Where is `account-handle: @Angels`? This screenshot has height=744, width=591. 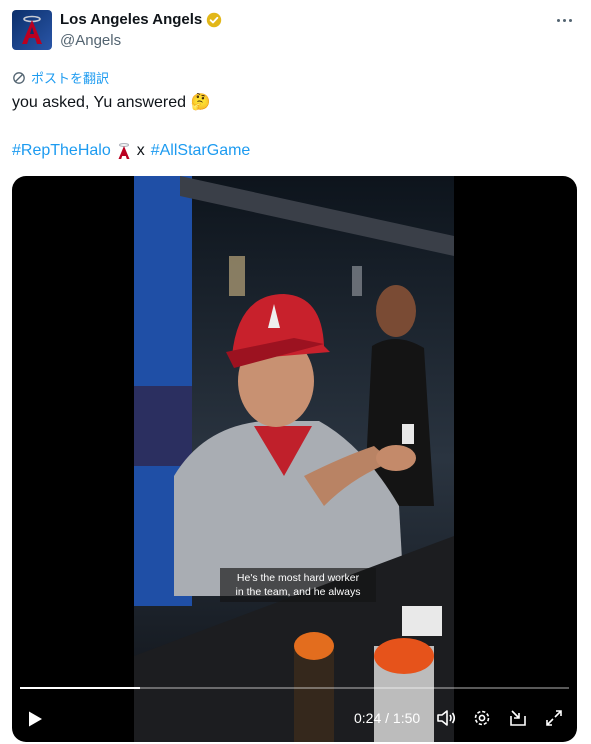 account-handle: @Angels is located at coordinates (90, 40).